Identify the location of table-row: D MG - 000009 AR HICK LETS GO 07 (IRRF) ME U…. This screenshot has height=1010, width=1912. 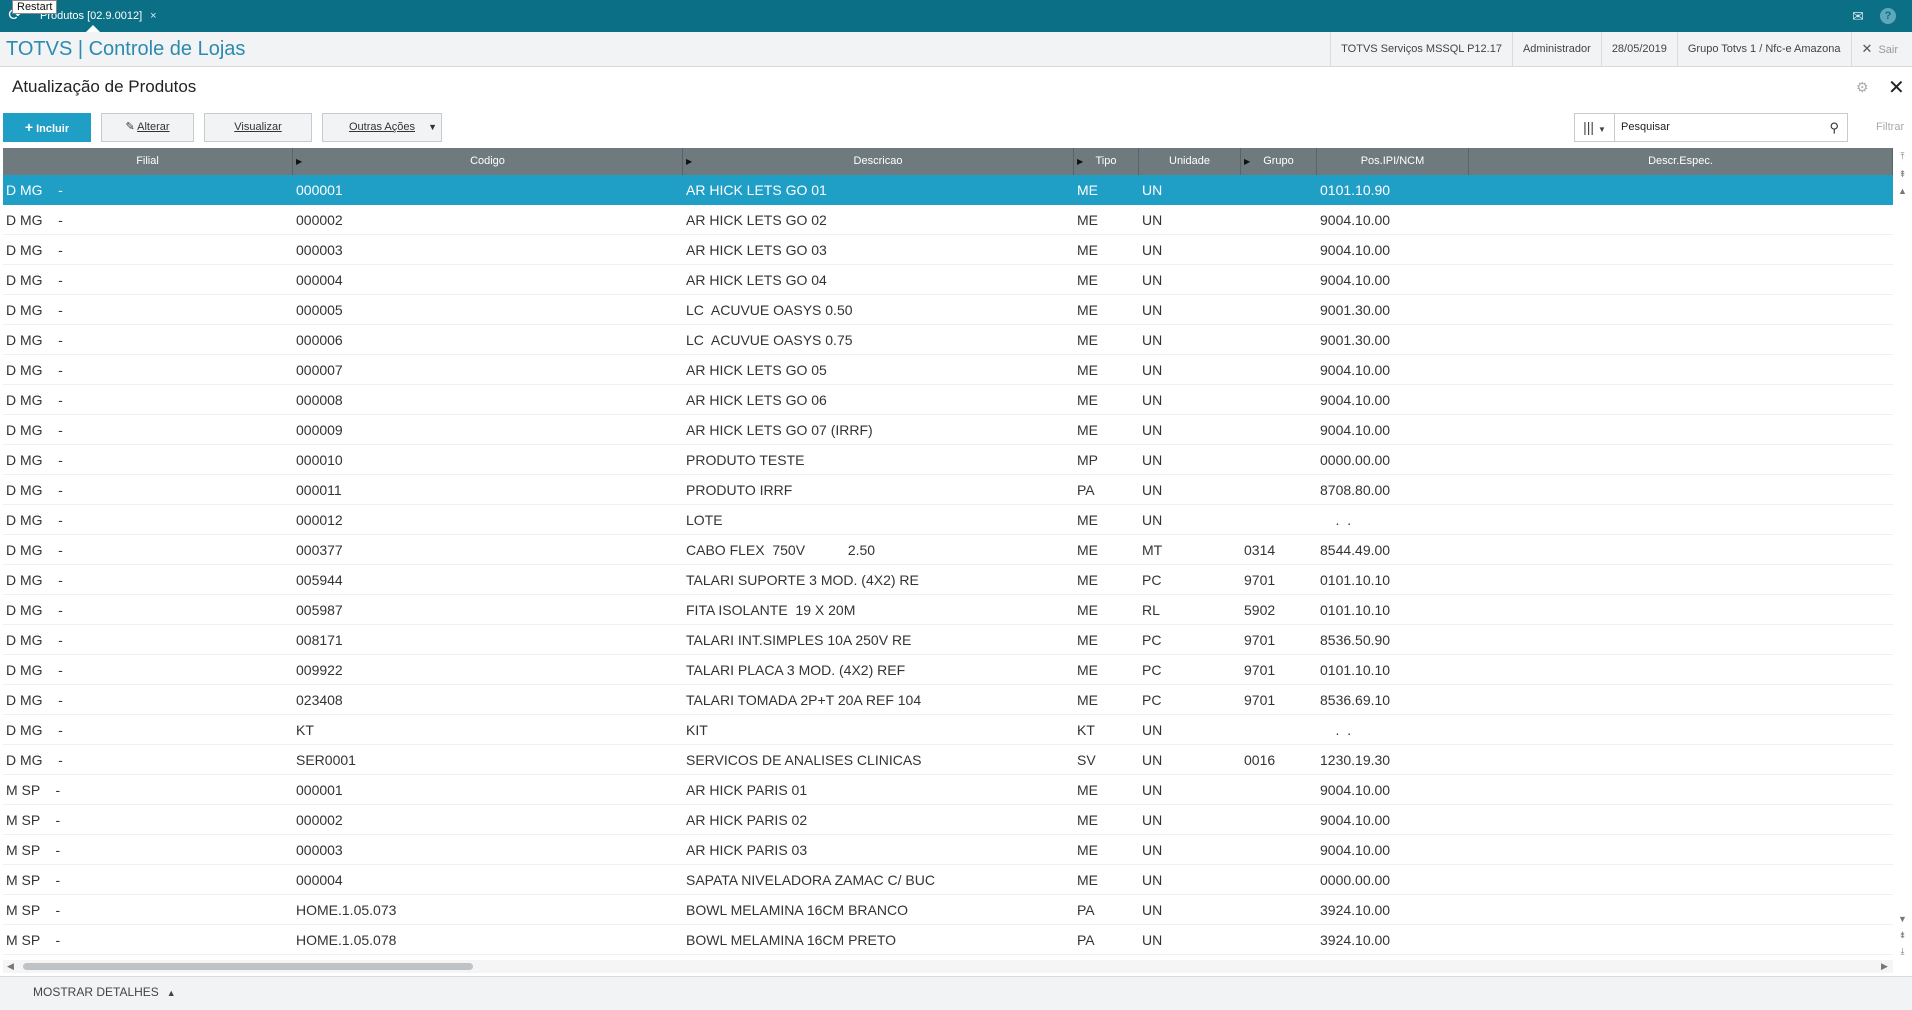
(948, 430).